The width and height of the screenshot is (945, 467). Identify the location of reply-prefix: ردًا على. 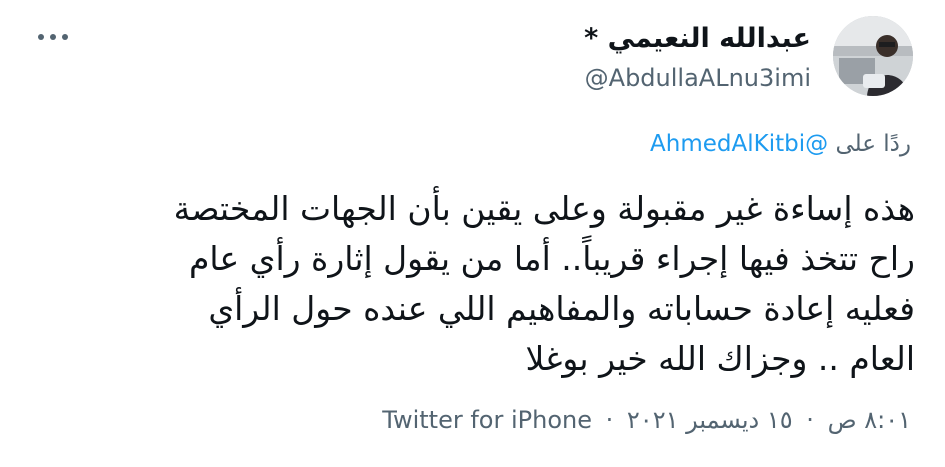
(873, 144).